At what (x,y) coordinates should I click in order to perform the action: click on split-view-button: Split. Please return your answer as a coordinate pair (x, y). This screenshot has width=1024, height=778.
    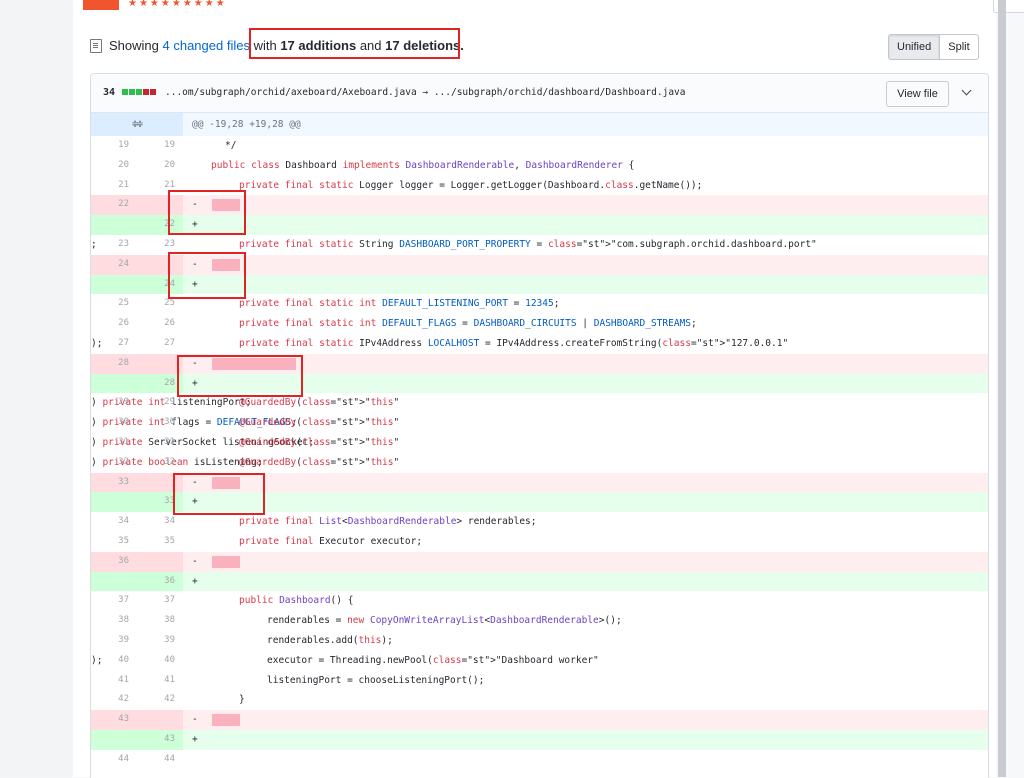
    Looking at the image, I should click on (958, 47).